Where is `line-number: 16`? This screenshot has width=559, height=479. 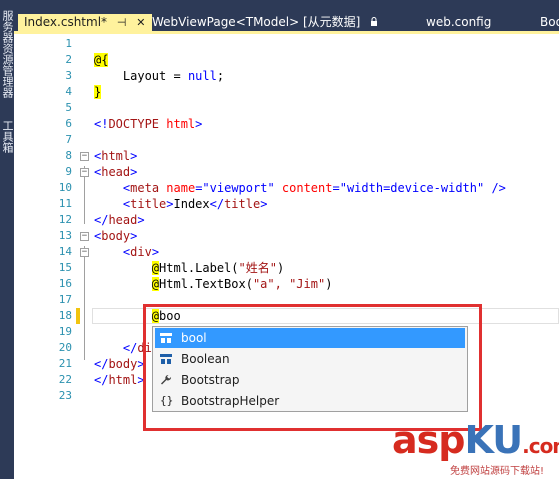 line-number: 16 is located at coordinates (65, 283).